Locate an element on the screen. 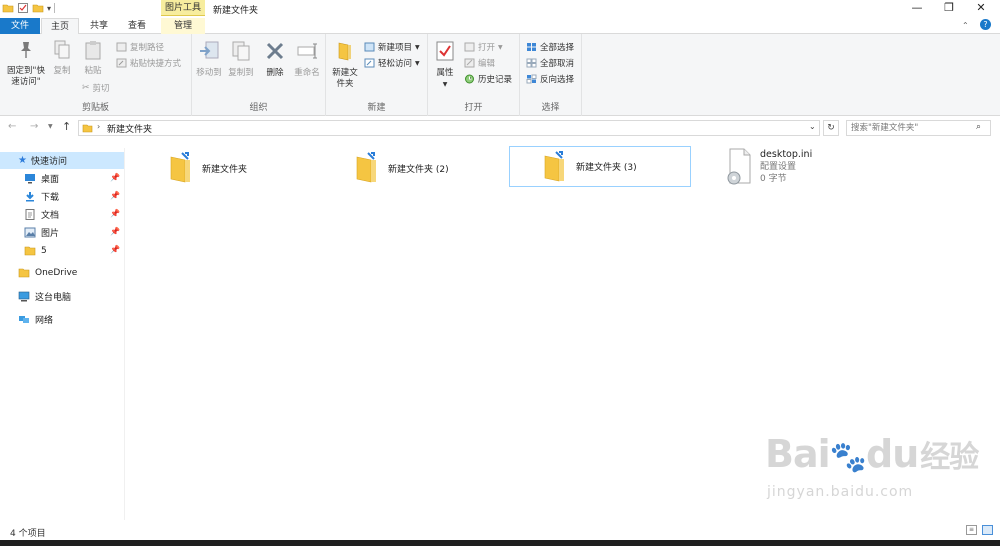 The image size is (1000, 546). collapse-ribbon-icon: ⌃ is located at coordinates (965, 25).